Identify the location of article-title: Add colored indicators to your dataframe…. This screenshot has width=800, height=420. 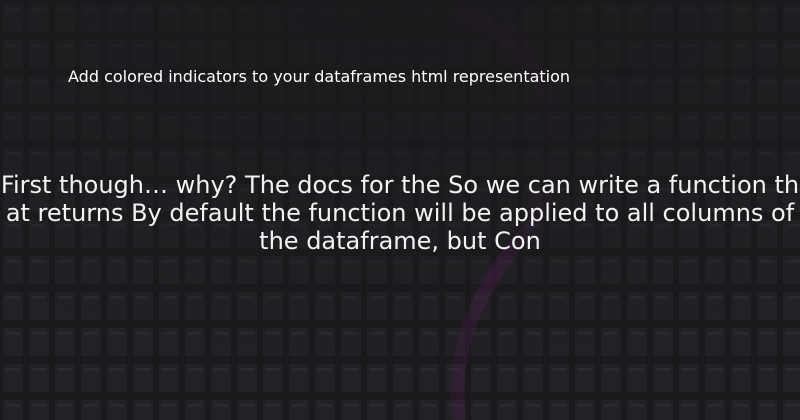
(319, 76).